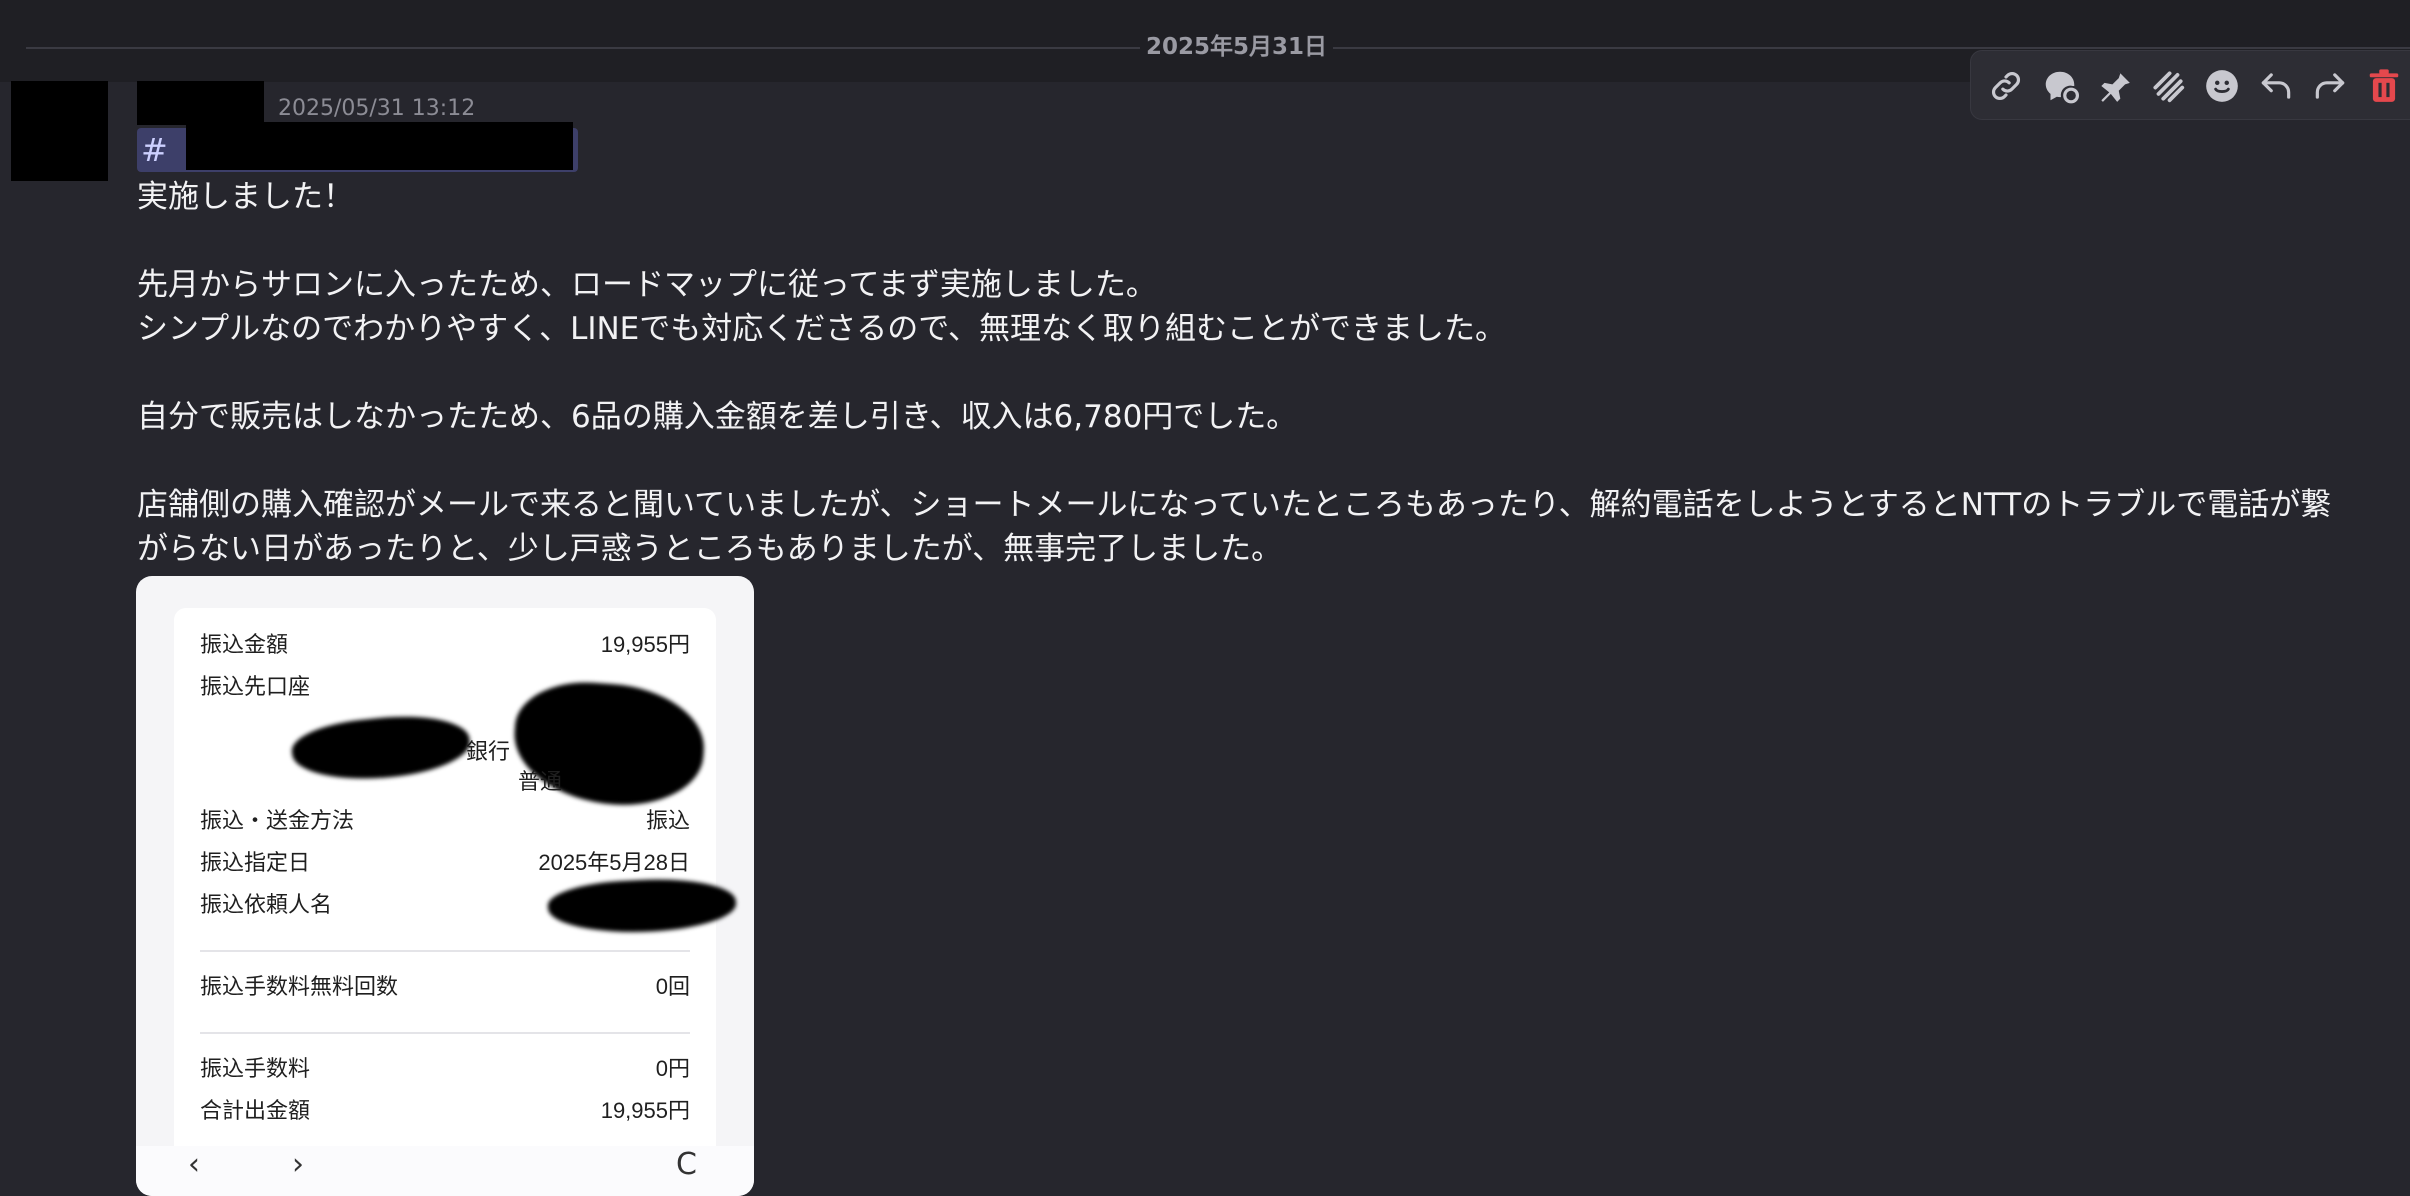 Image resolution: width=2410 pixels, height=1196 pixels. I want to click on reply-icon, so click(2276, 86).